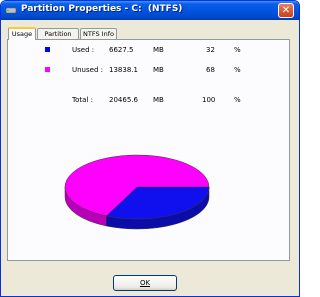 The width and height of the screenshot is (320, 297). I want to click on unused-unit: MB, so click(158, 70).